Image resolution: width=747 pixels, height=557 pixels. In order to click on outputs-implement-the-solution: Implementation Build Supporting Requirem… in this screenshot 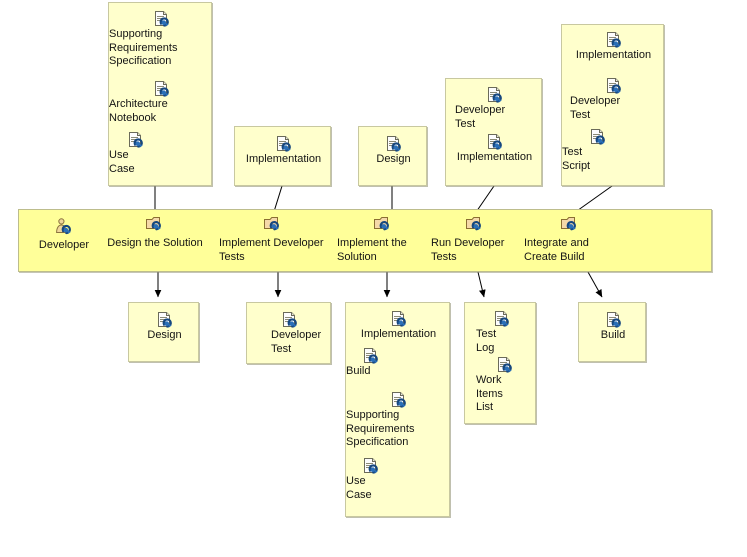, I will do `click(397, 409)`.